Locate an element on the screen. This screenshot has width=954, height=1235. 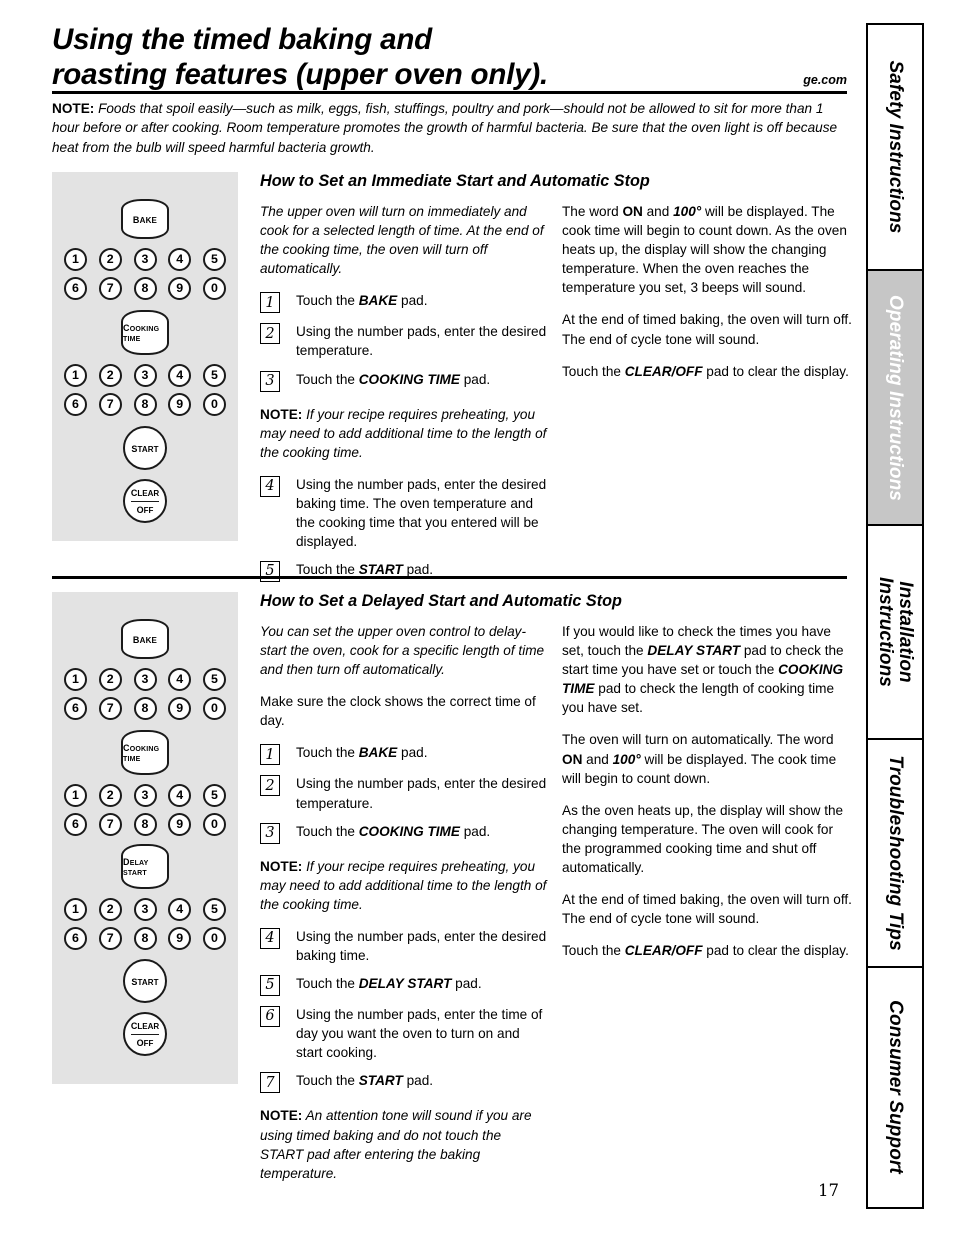
clear-off-key-label-off: OFF is located at coordinates (145, 508).